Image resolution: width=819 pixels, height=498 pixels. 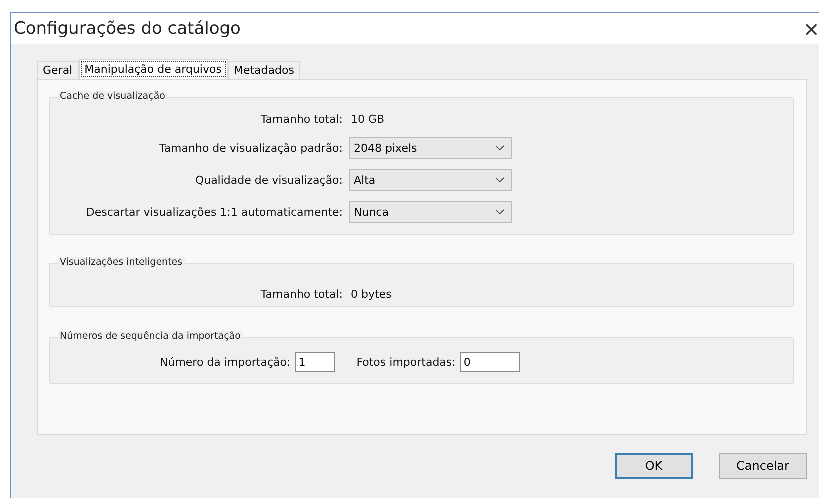 I want to click on group-title: Visualizações inteligentes, so click(x=121, y=262).